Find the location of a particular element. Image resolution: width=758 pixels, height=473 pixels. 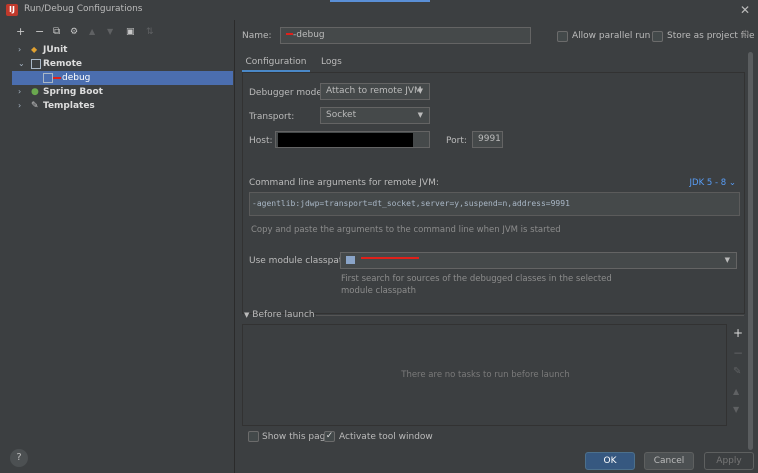

name-label: Name: is located at coordinates (257, 36).